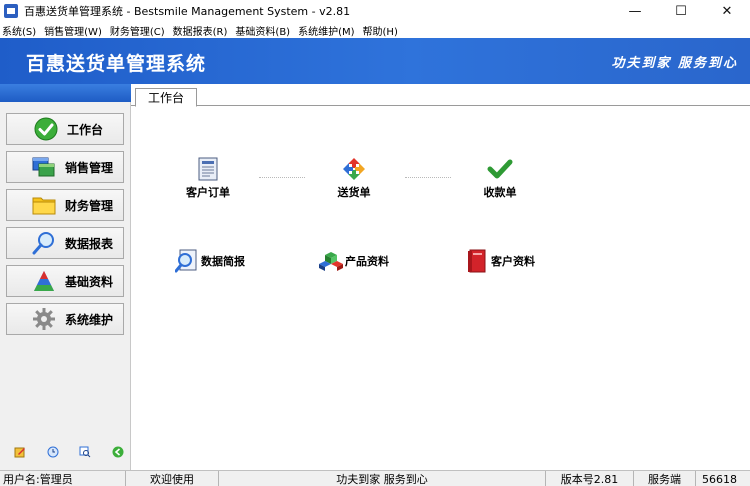 Image resolution: width=750 pixels, height=486 pixels. I want to click on magnifier-icon, so click(44, 243).